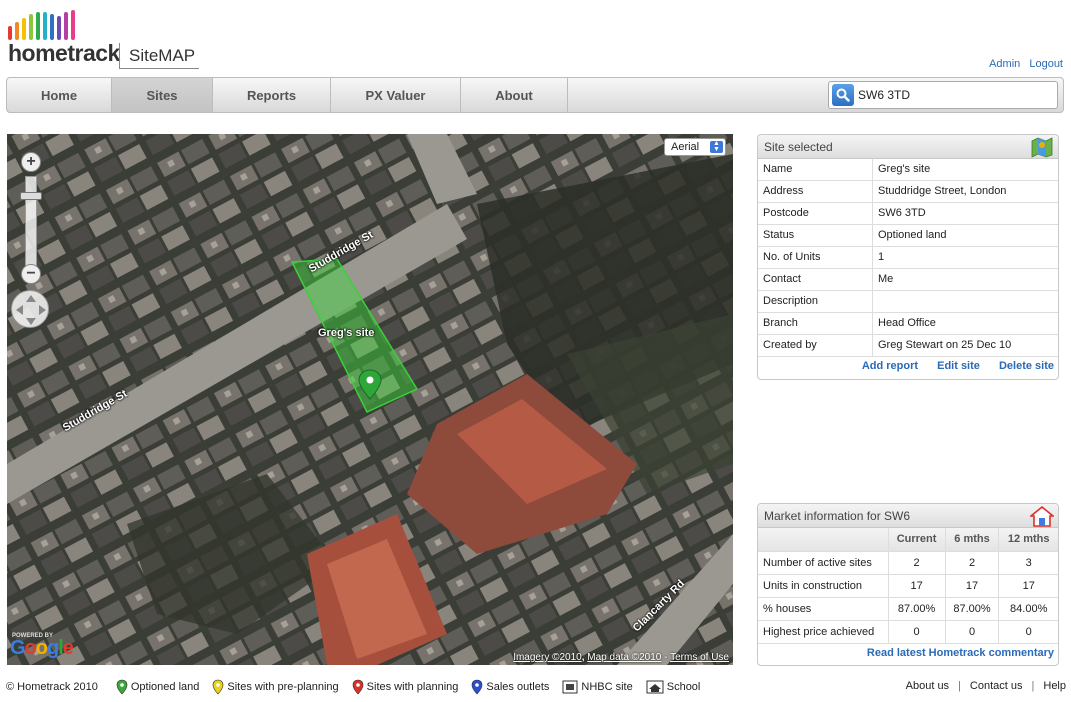  I want to click on product-name: SiteMAP, so click(162, 55).